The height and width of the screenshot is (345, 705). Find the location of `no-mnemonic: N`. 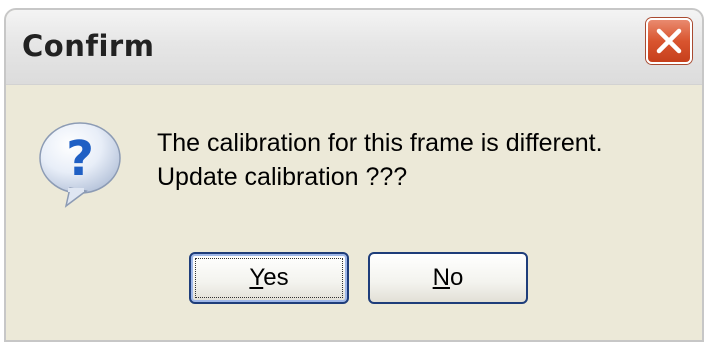

no-mnemonic: N is located at coordinates (441, 277).